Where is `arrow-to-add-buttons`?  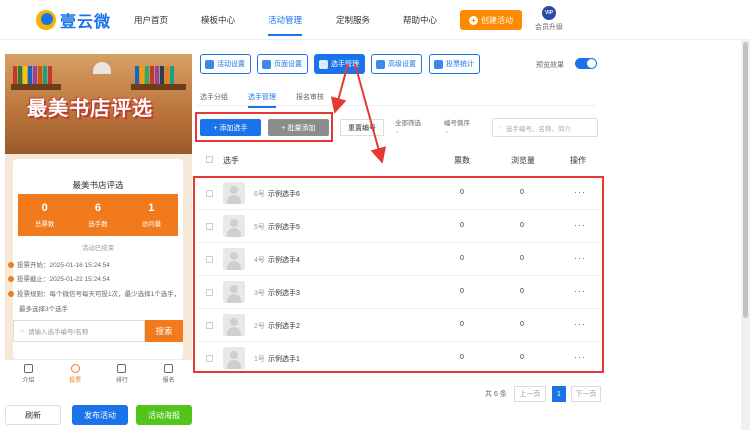
arrow-to-add-buttons is located at coordinates (339, 88).